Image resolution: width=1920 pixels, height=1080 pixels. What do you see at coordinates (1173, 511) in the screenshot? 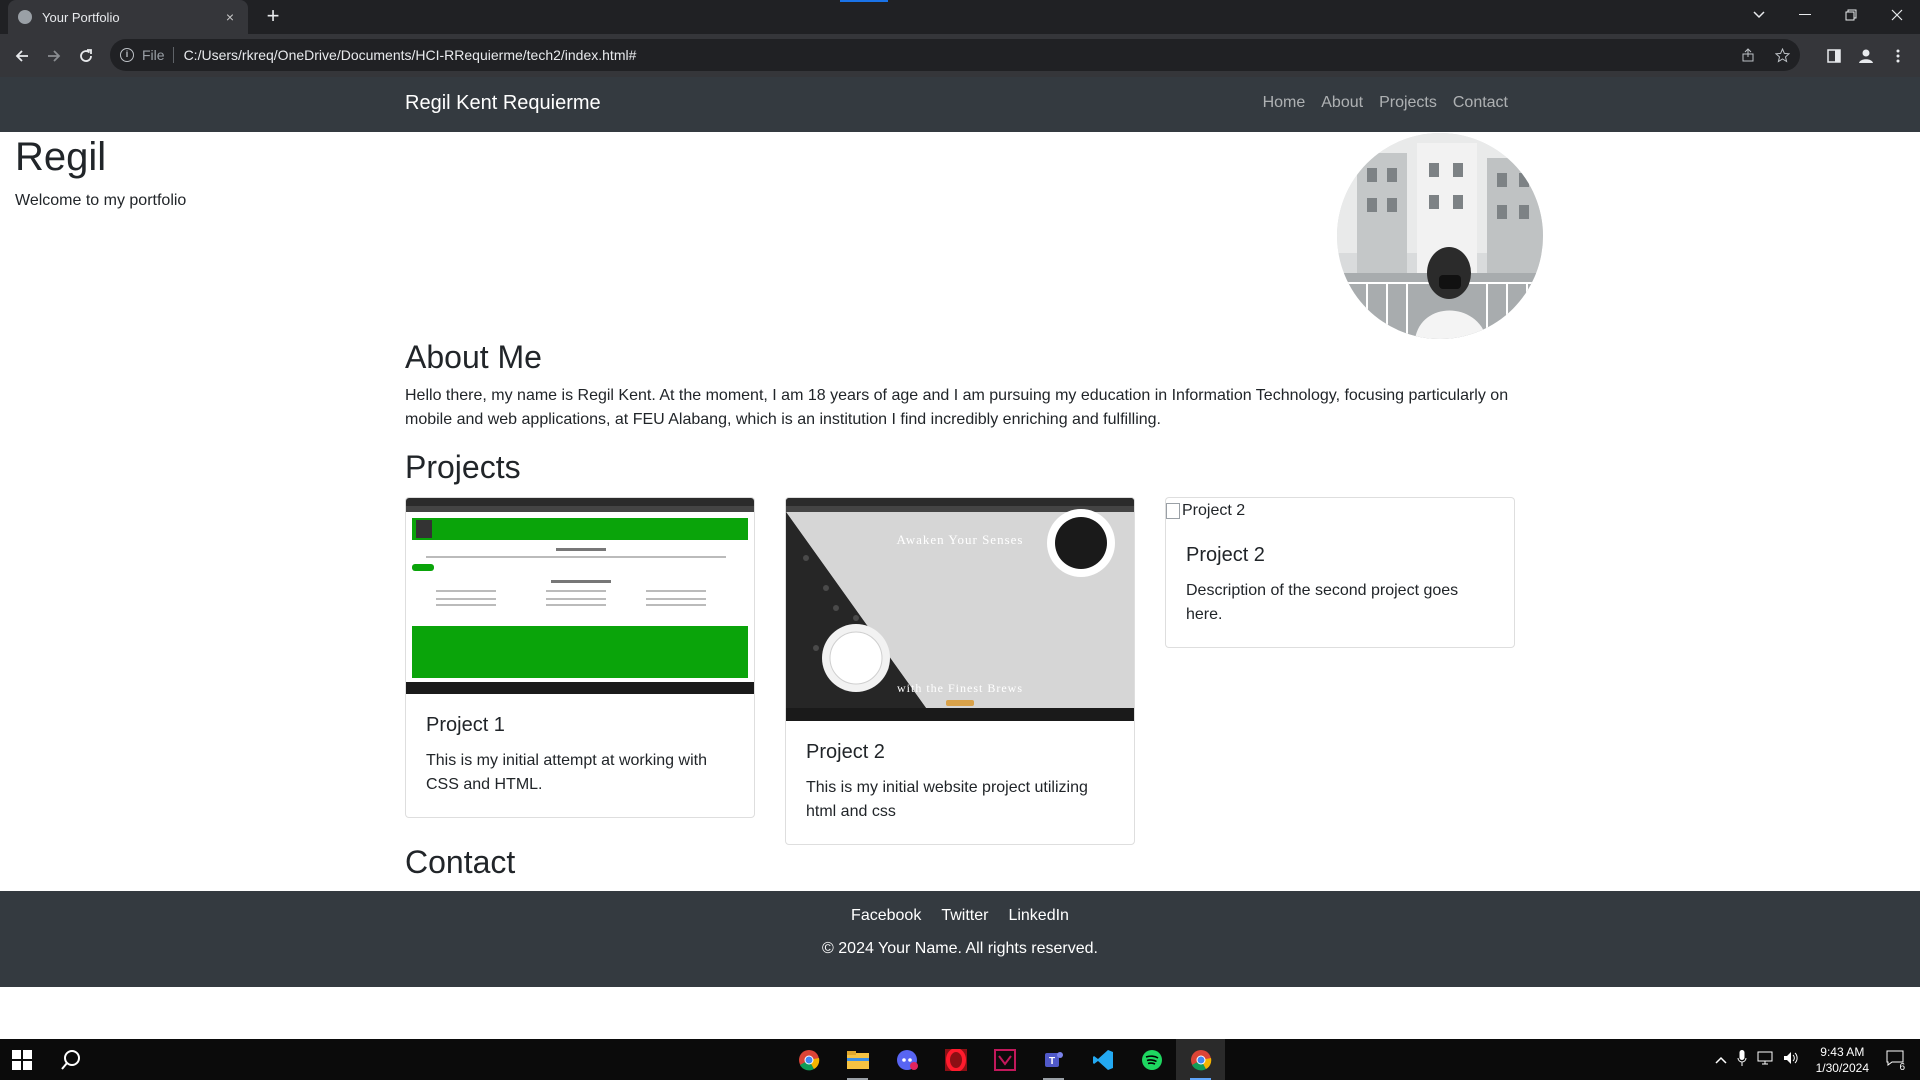
I see `broken-image-icon` at bounding box center [1173, 511].